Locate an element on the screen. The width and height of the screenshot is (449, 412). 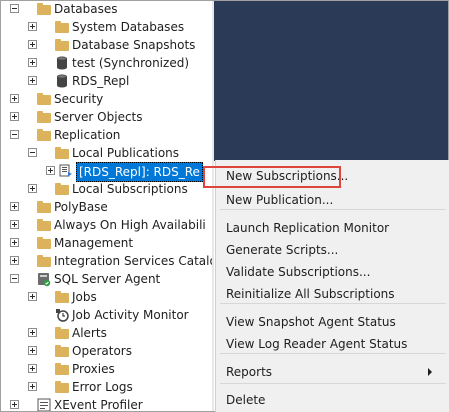
tree-node-label: SQL Server Agent is located at coordinates (107, 279).